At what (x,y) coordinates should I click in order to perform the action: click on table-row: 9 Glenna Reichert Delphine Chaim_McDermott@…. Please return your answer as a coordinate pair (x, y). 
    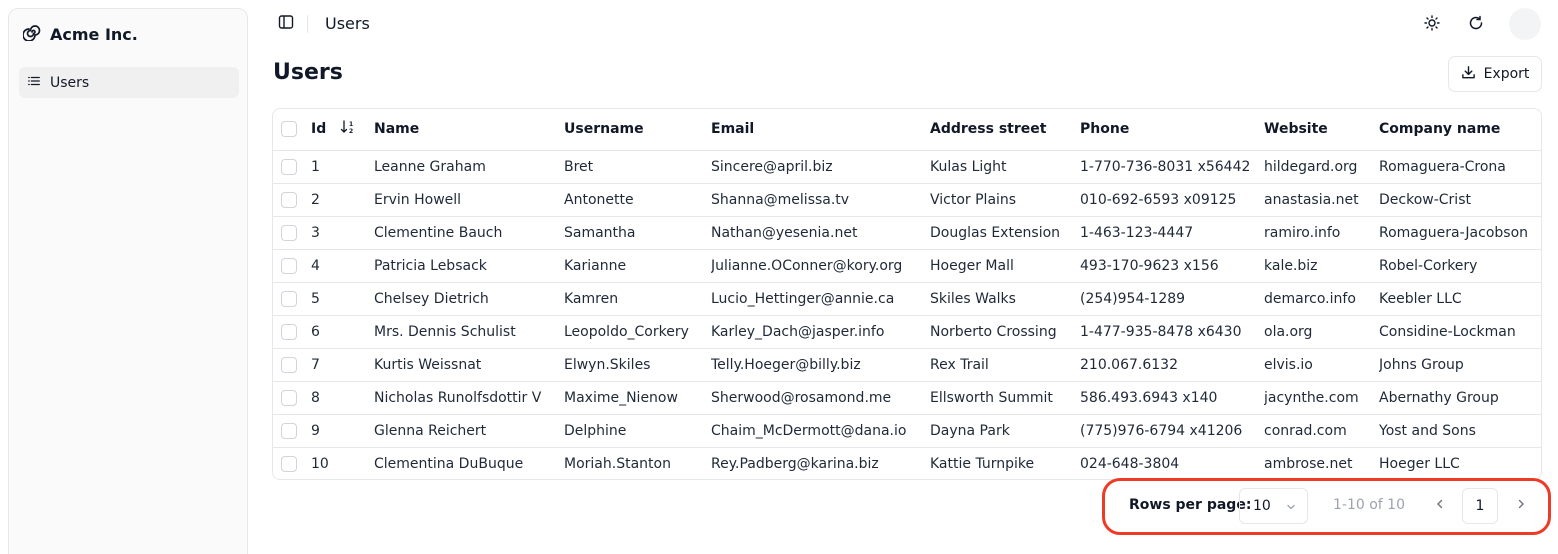
    Looking at the image, I should click on (907, 430).